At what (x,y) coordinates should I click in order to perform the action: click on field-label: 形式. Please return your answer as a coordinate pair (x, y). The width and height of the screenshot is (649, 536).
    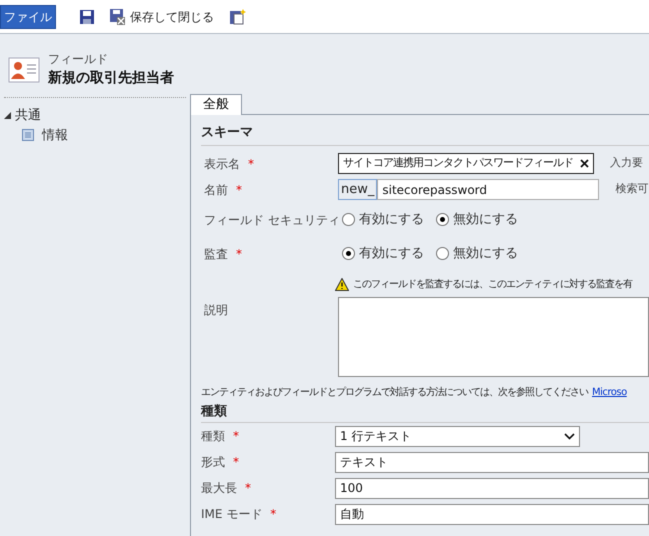
    Looking at the image, I should click on (213, 462).